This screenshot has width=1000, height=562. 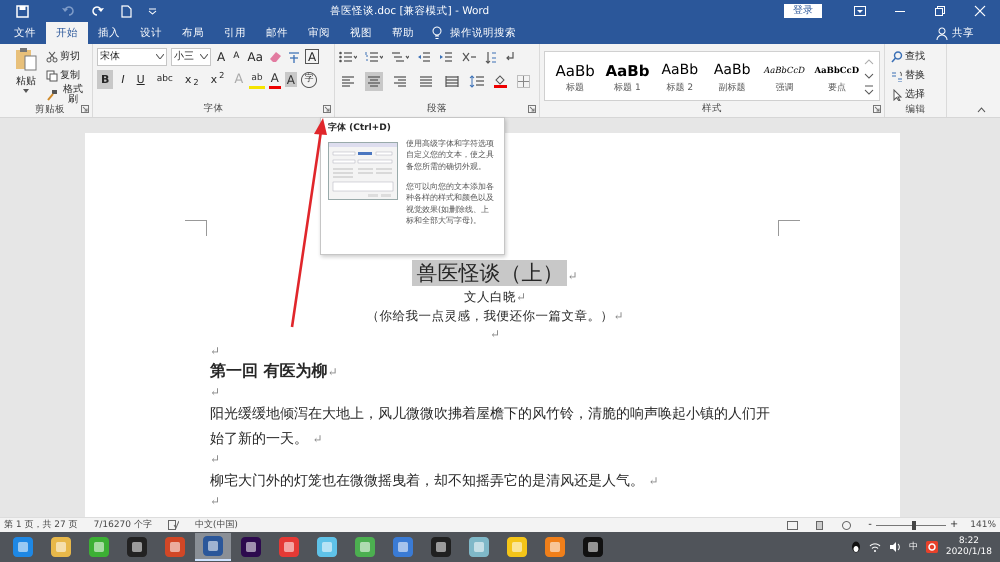 I want to click on grow-font-button: A, so click(x=221, y=56).